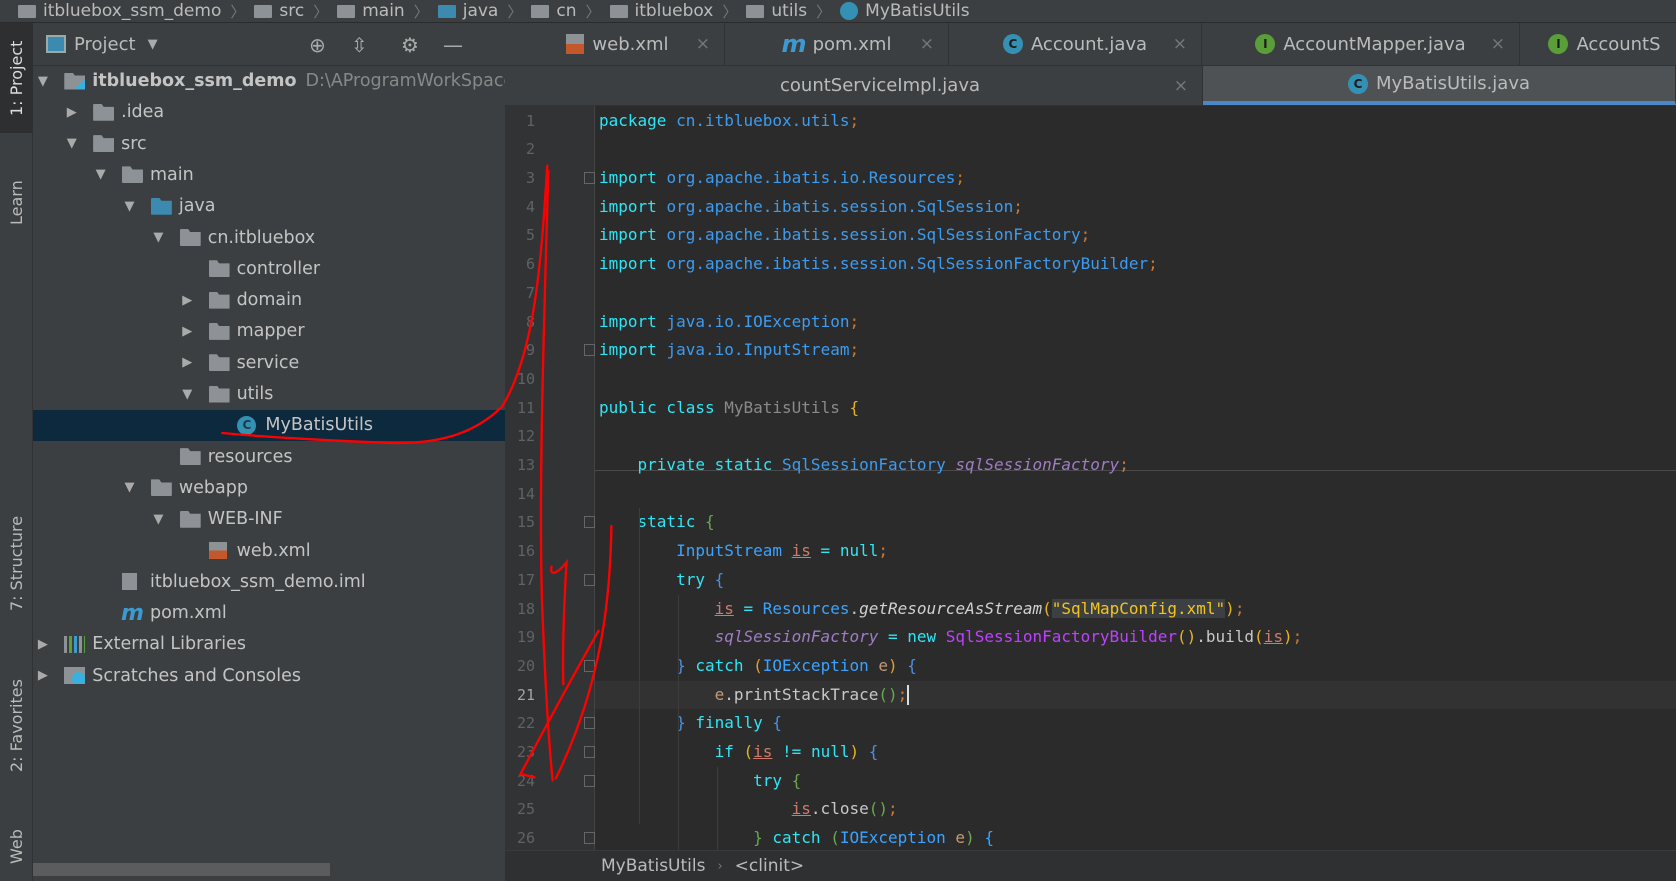 This screenshot has height=881, width=1676. Describe the element at coordinates (143, 112) in the screenshot. I see `tree-item-label: .idea` at that location.